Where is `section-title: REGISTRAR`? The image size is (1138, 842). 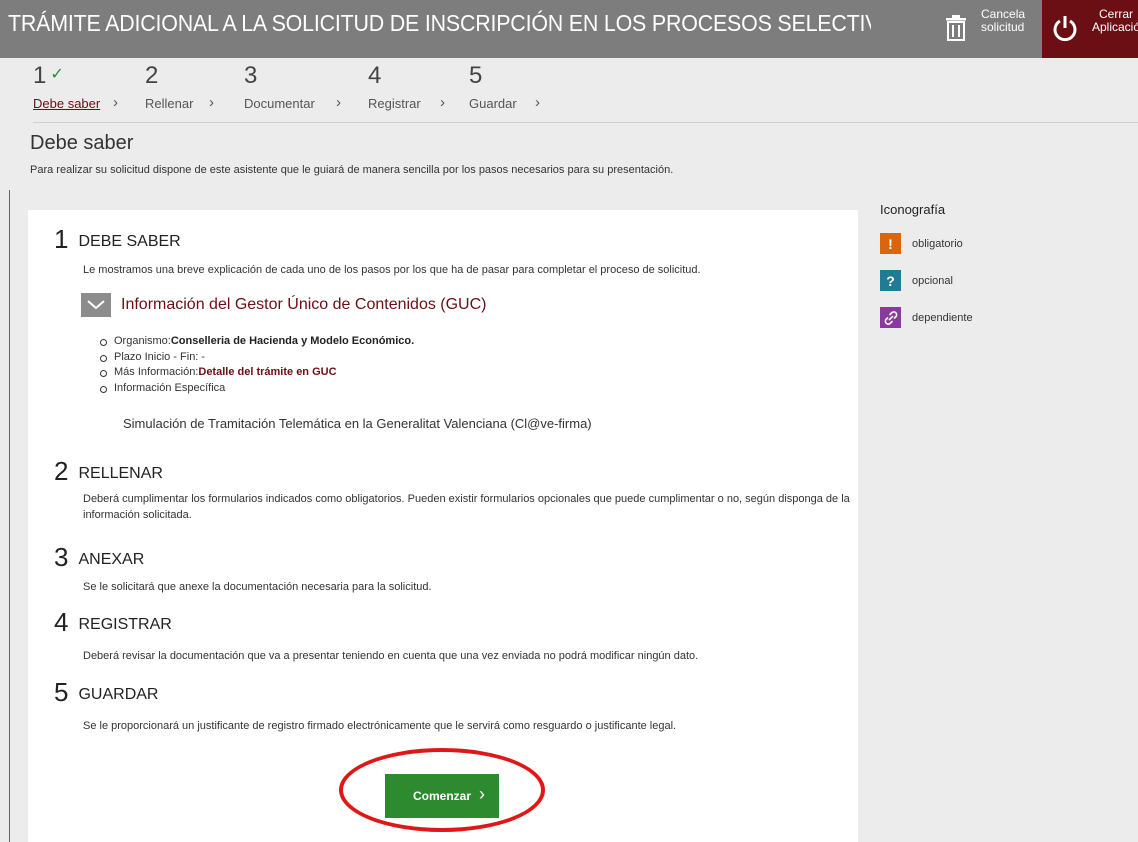
section-title: REGISTRAR is located at coordinates (125, 624).